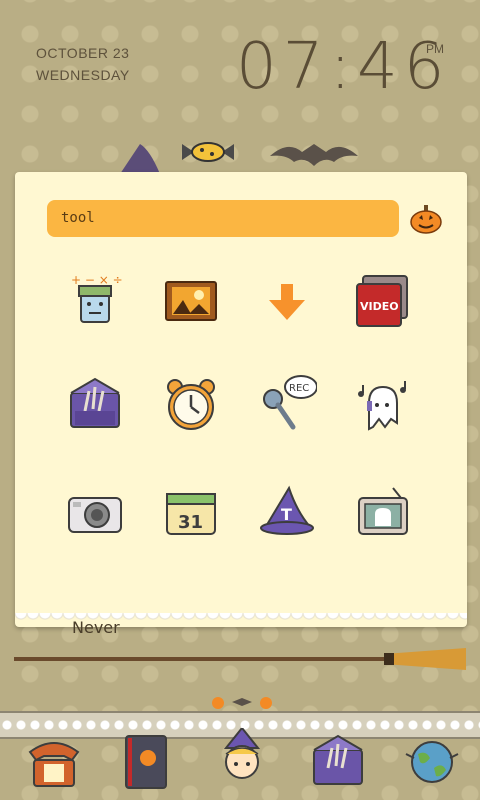 This screenshot has width=480, height=800. I want to click on messages-icon, so click(338, 762).